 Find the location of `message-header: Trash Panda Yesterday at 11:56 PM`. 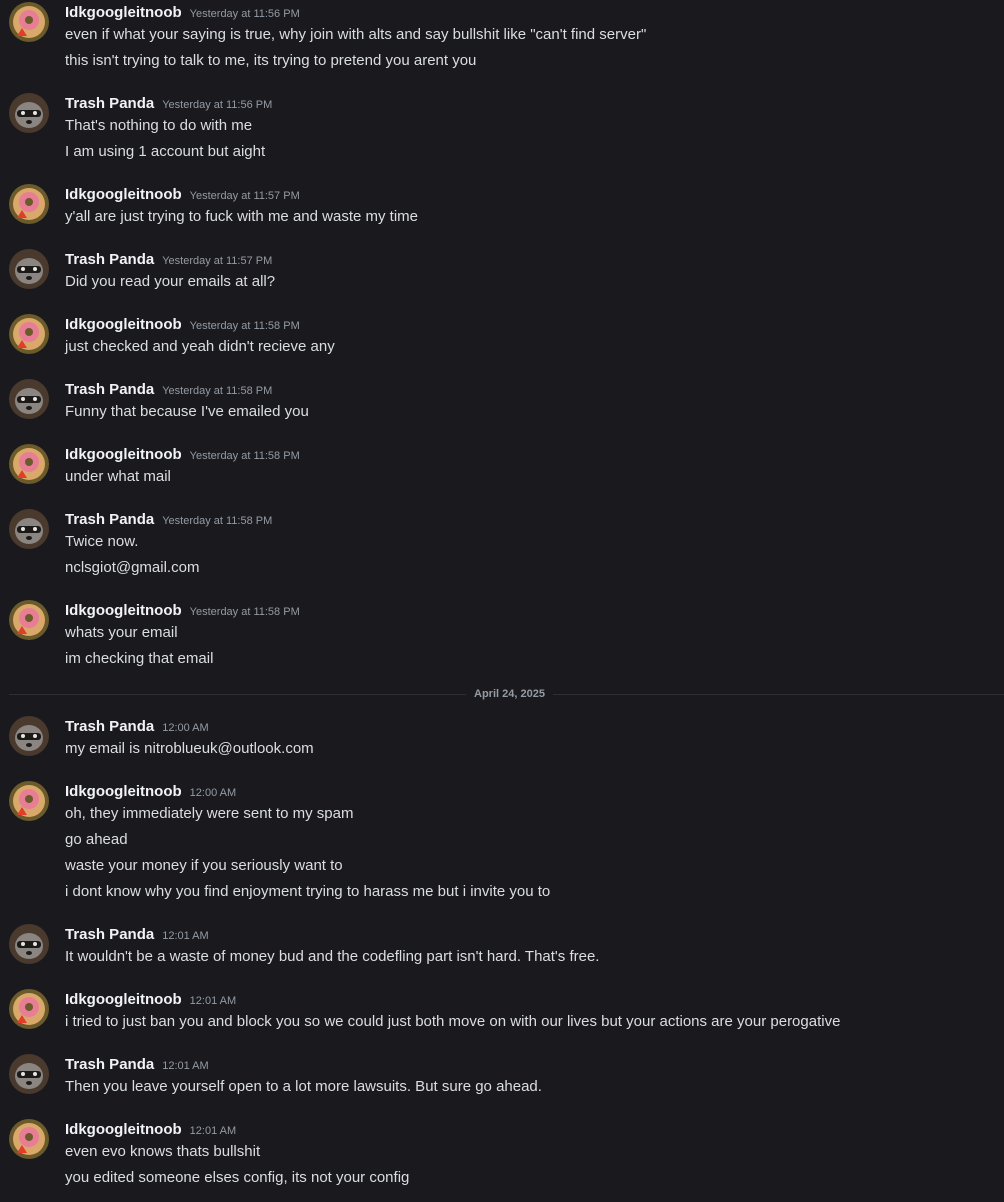

message-header: Trash Panda Yesterday at 11:56 PM is located at coordinates (168, 104).